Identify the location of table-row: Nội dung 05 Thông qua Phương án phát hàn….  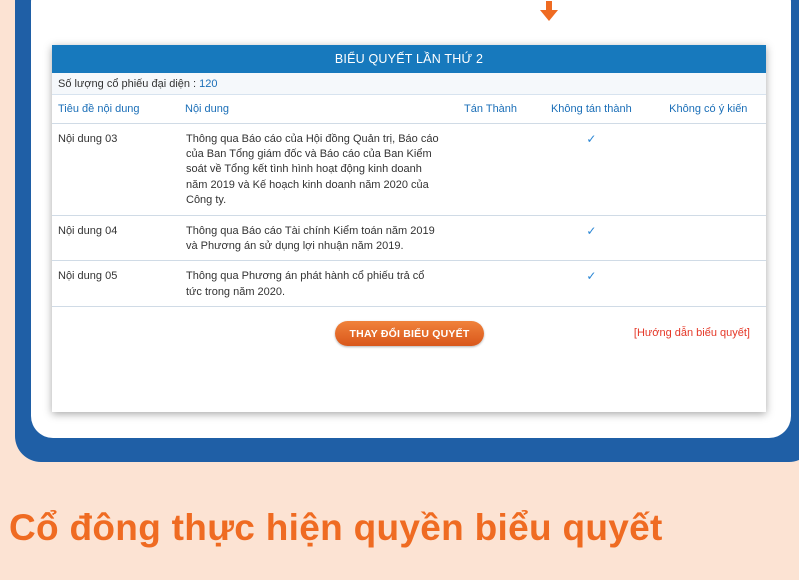
(409, 284).